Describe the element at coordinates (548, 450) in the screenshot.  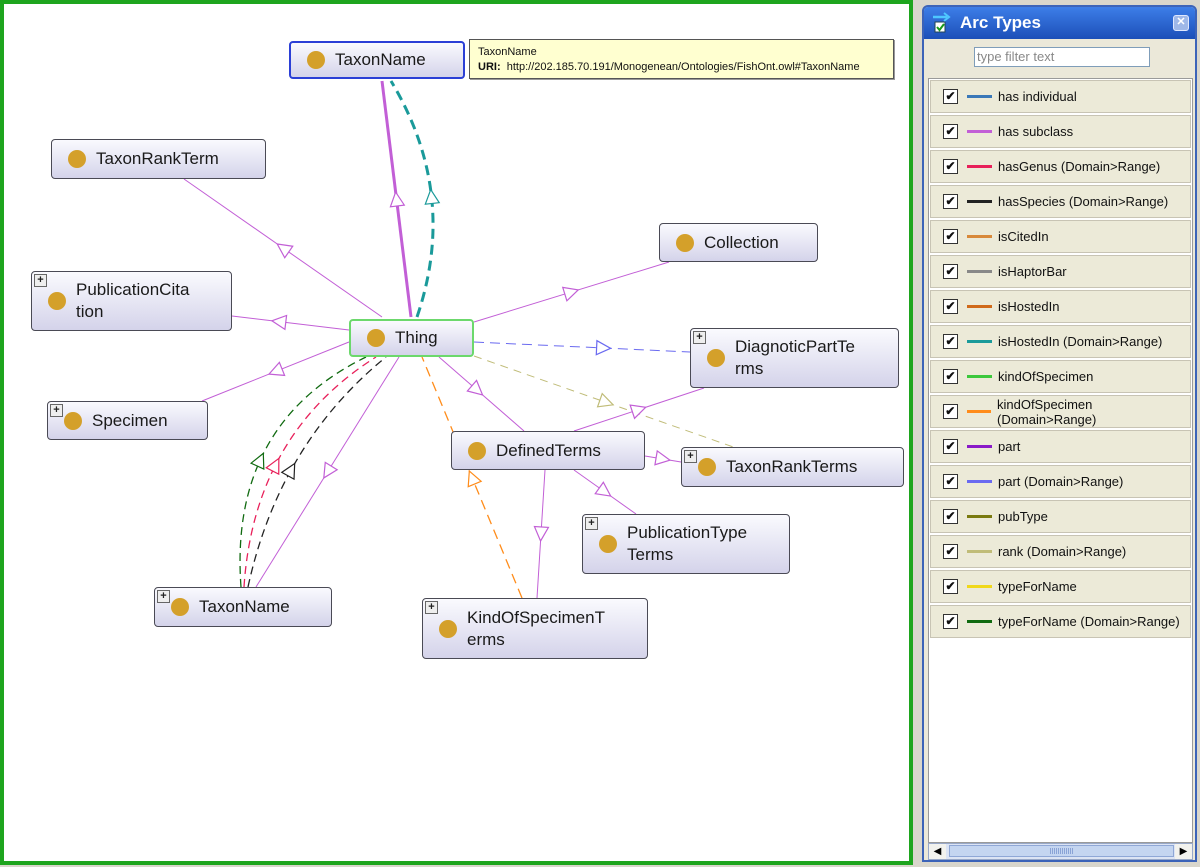
I see `graph-node-definedterms: DefinedTerms` at that location.